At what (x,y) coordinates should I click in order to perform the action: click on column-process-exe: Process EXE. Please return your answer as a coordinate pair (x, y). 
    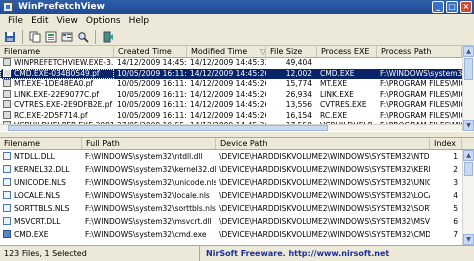
    Looking at the image, I should click on (347, 51).